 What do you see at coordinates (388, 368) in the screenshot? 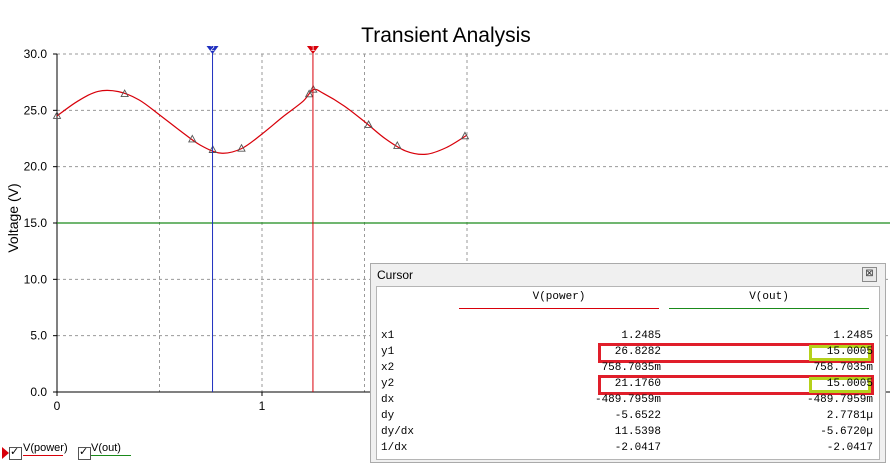
I see `row-label: x2` at bounding box center [388, 368].